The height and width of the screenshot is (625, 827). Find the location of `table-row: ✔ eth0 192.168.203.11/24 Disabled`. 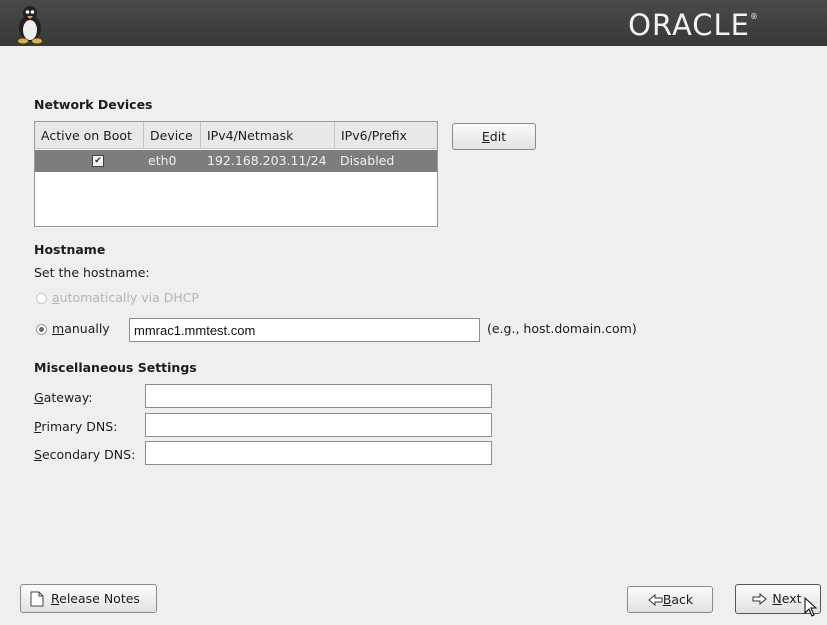

table-row: ✔ eth0 192.168.203.11/24 Disabled is located at coordinates (236, 161).